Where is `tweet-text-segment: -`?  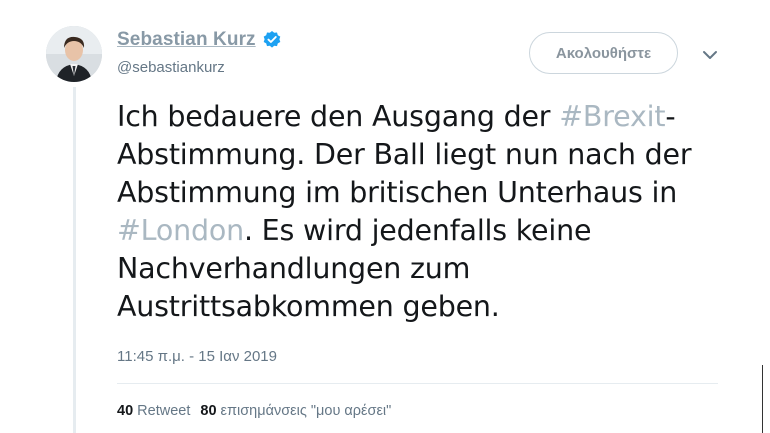
tweet-text-segment: - is located at coordinates (670, 116).